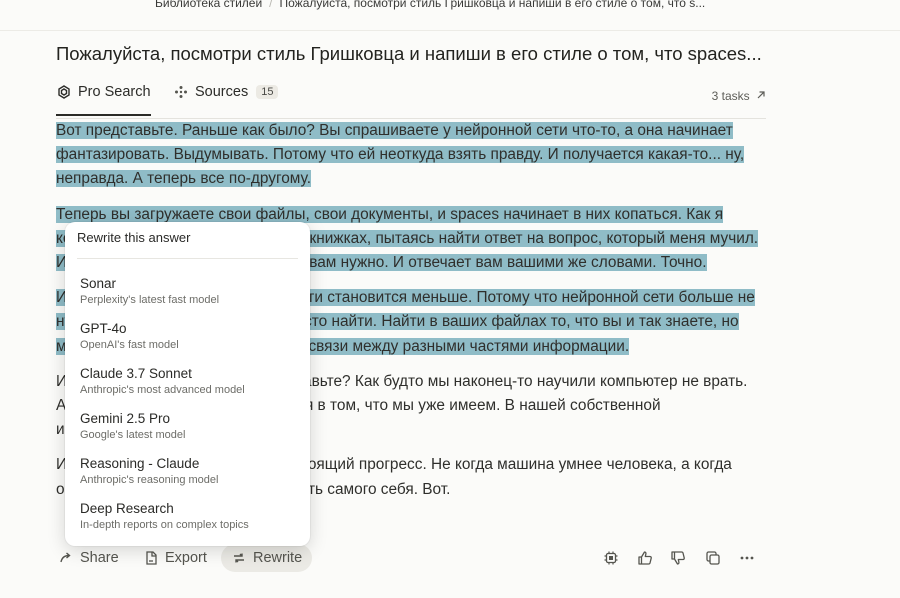  I want to click on answer-tabs: Pro Search Sources 15 3 tasks, so click(411, 100).